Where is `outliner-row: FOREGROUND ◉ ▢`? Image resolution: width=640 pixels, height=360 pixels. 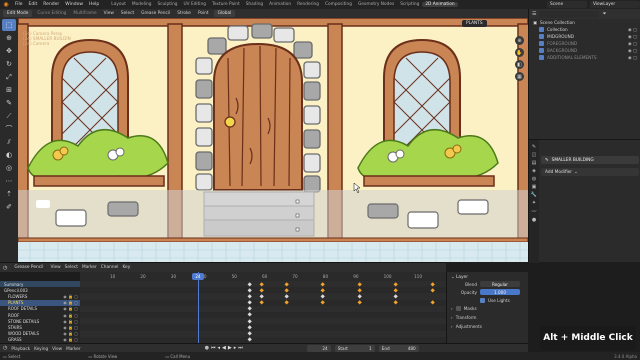 outliner-row: FOREGROUND ◉ ▢ is located at coordinates (584, 43).